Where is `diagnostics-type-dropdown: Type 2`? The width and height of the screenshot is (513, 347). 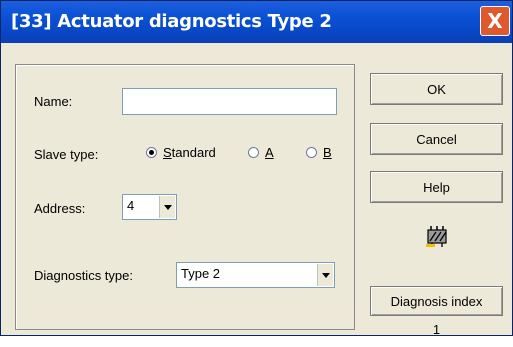 diagnostics-type-dropdown: Type 2 is located at coordinates (255, 275).